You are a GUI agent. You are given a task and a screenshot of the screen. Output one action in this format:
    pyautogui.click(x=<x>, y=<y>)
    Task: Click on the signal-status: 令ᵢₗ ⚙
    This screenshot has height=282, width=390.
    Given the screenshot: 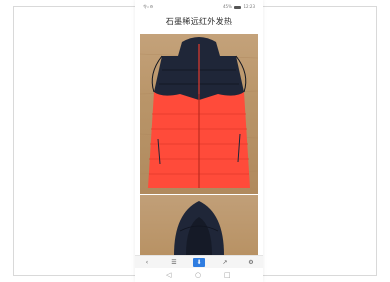 What is the action you would take?
    pyautogui.click(x=148, y=6)
    